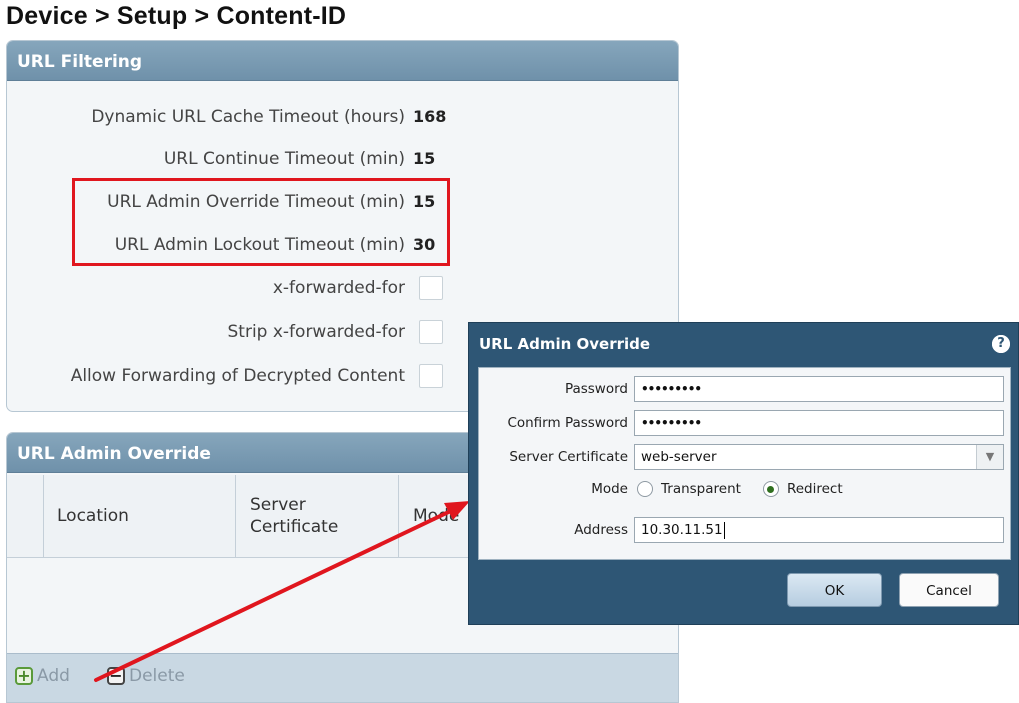  Describe the element at coordinates (430, 116) in the screenshot. I see `dynamic-url-cache-value: 168` at that location.